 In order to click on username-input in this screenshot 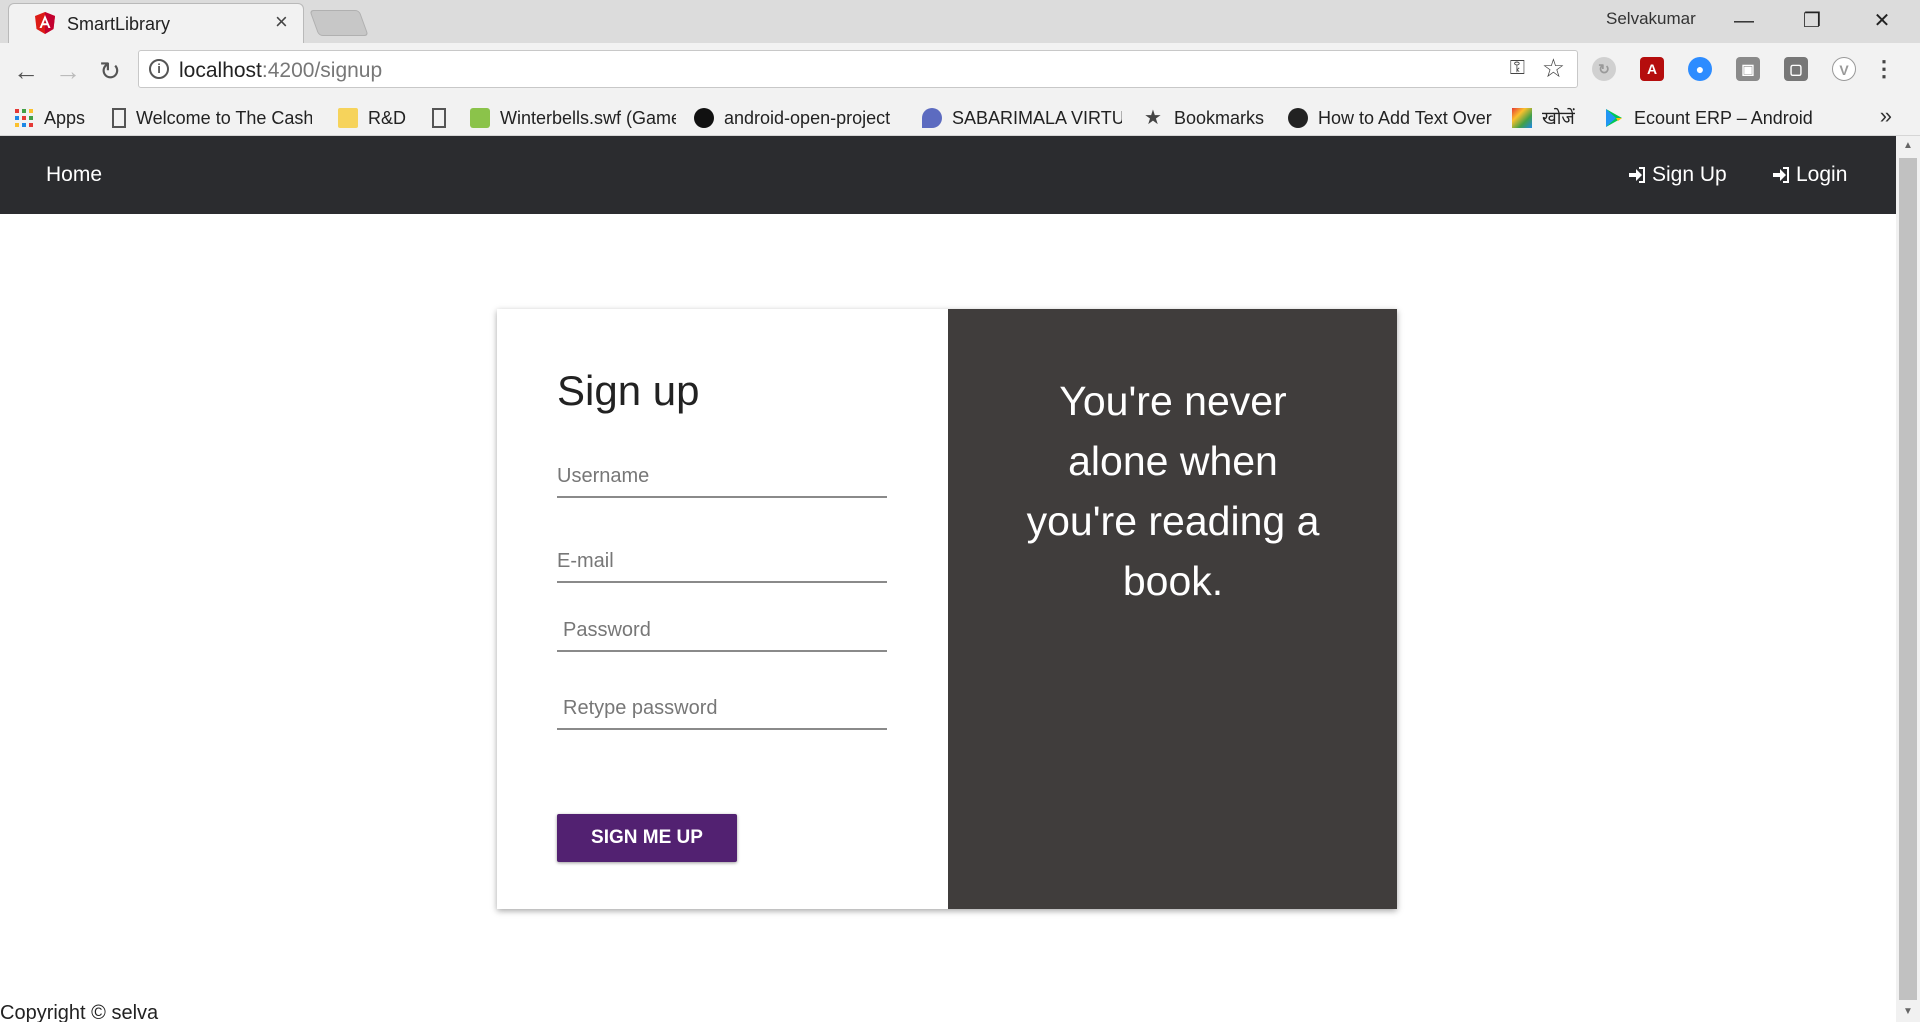, I will do `click(722, 477)`.